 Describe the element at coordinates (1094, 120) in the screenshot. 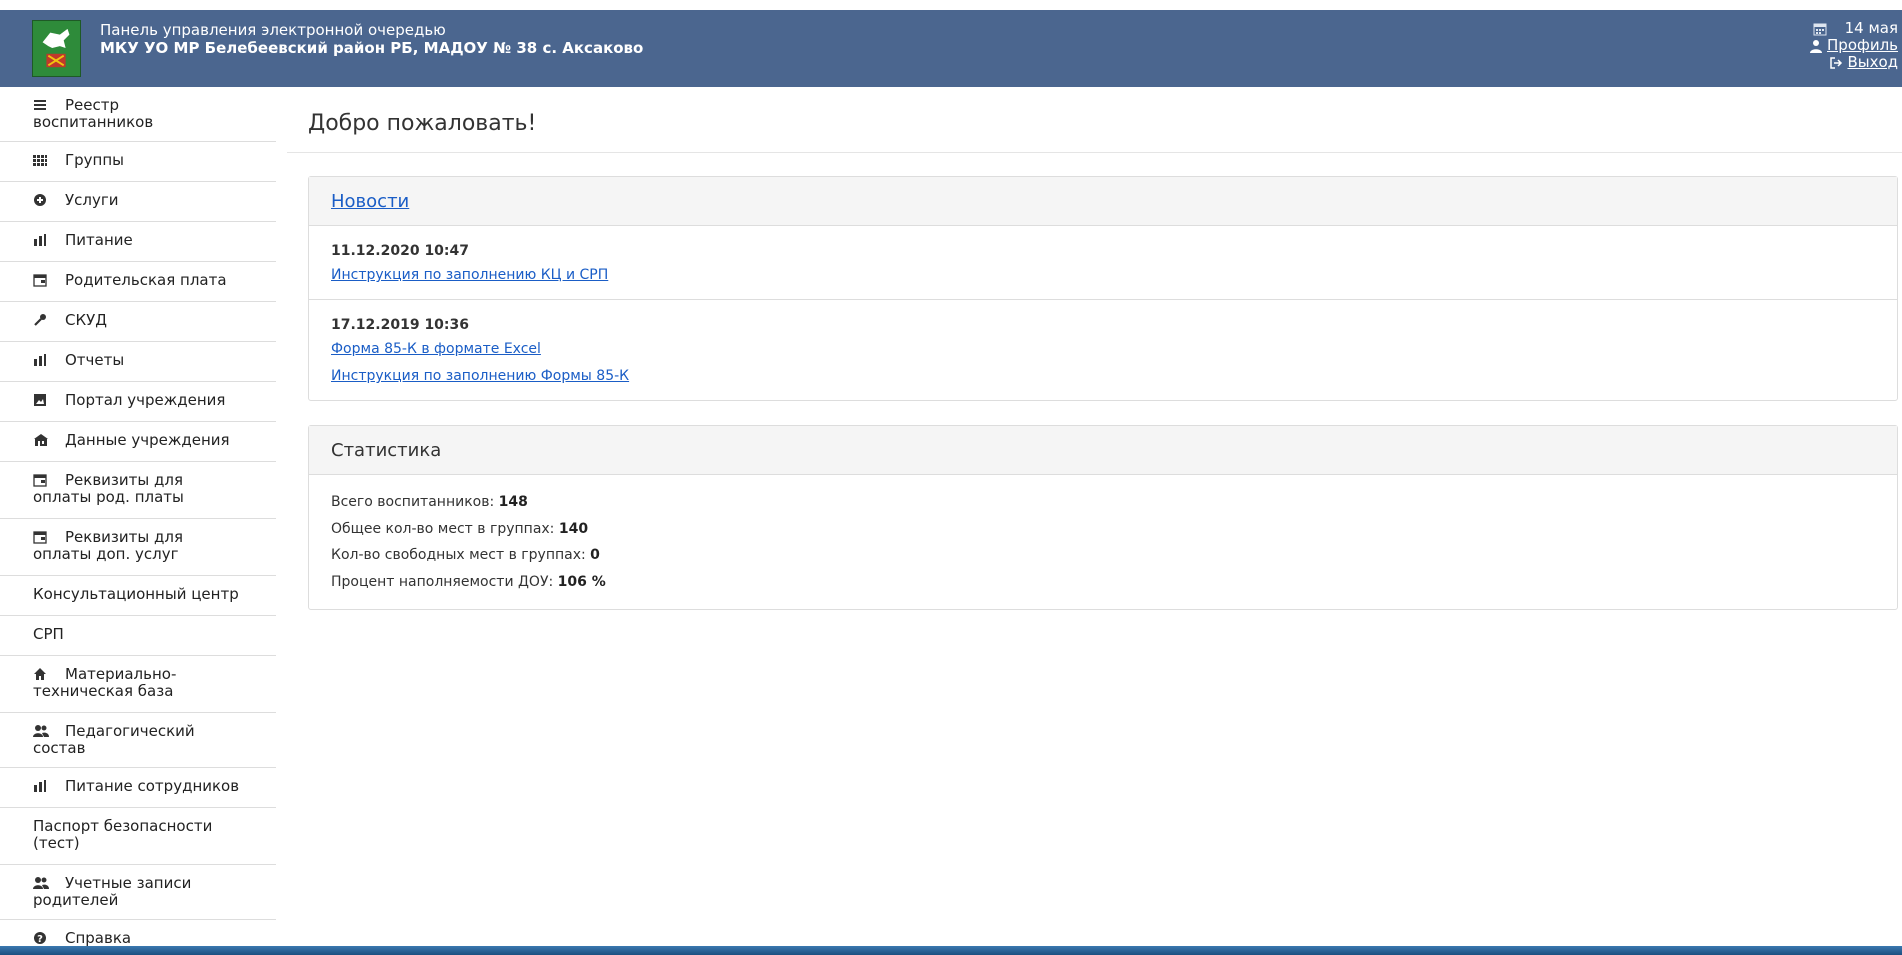

I see `page-title: Добро пожаловать!` at that location.